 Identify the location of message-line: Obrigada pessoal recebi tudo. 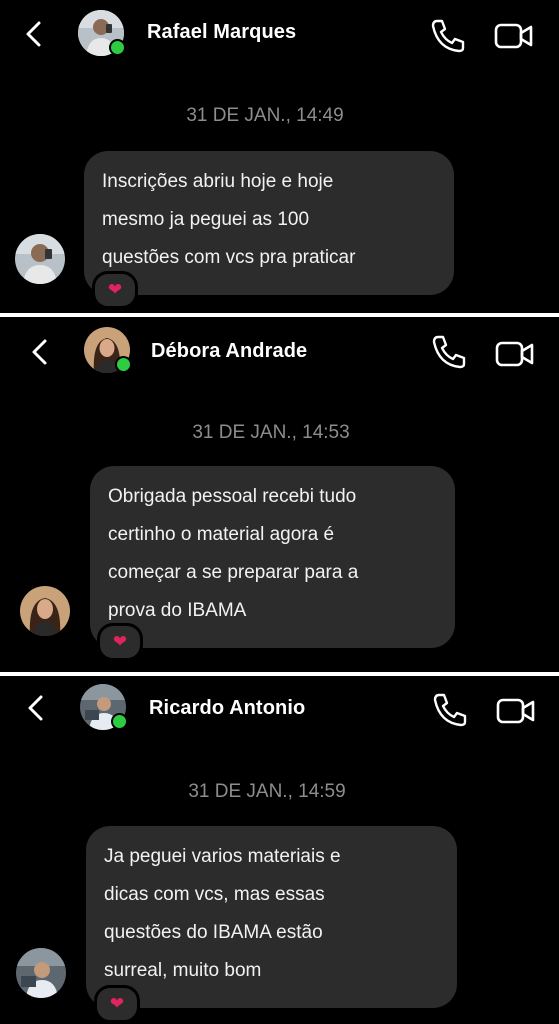
(232, 496).